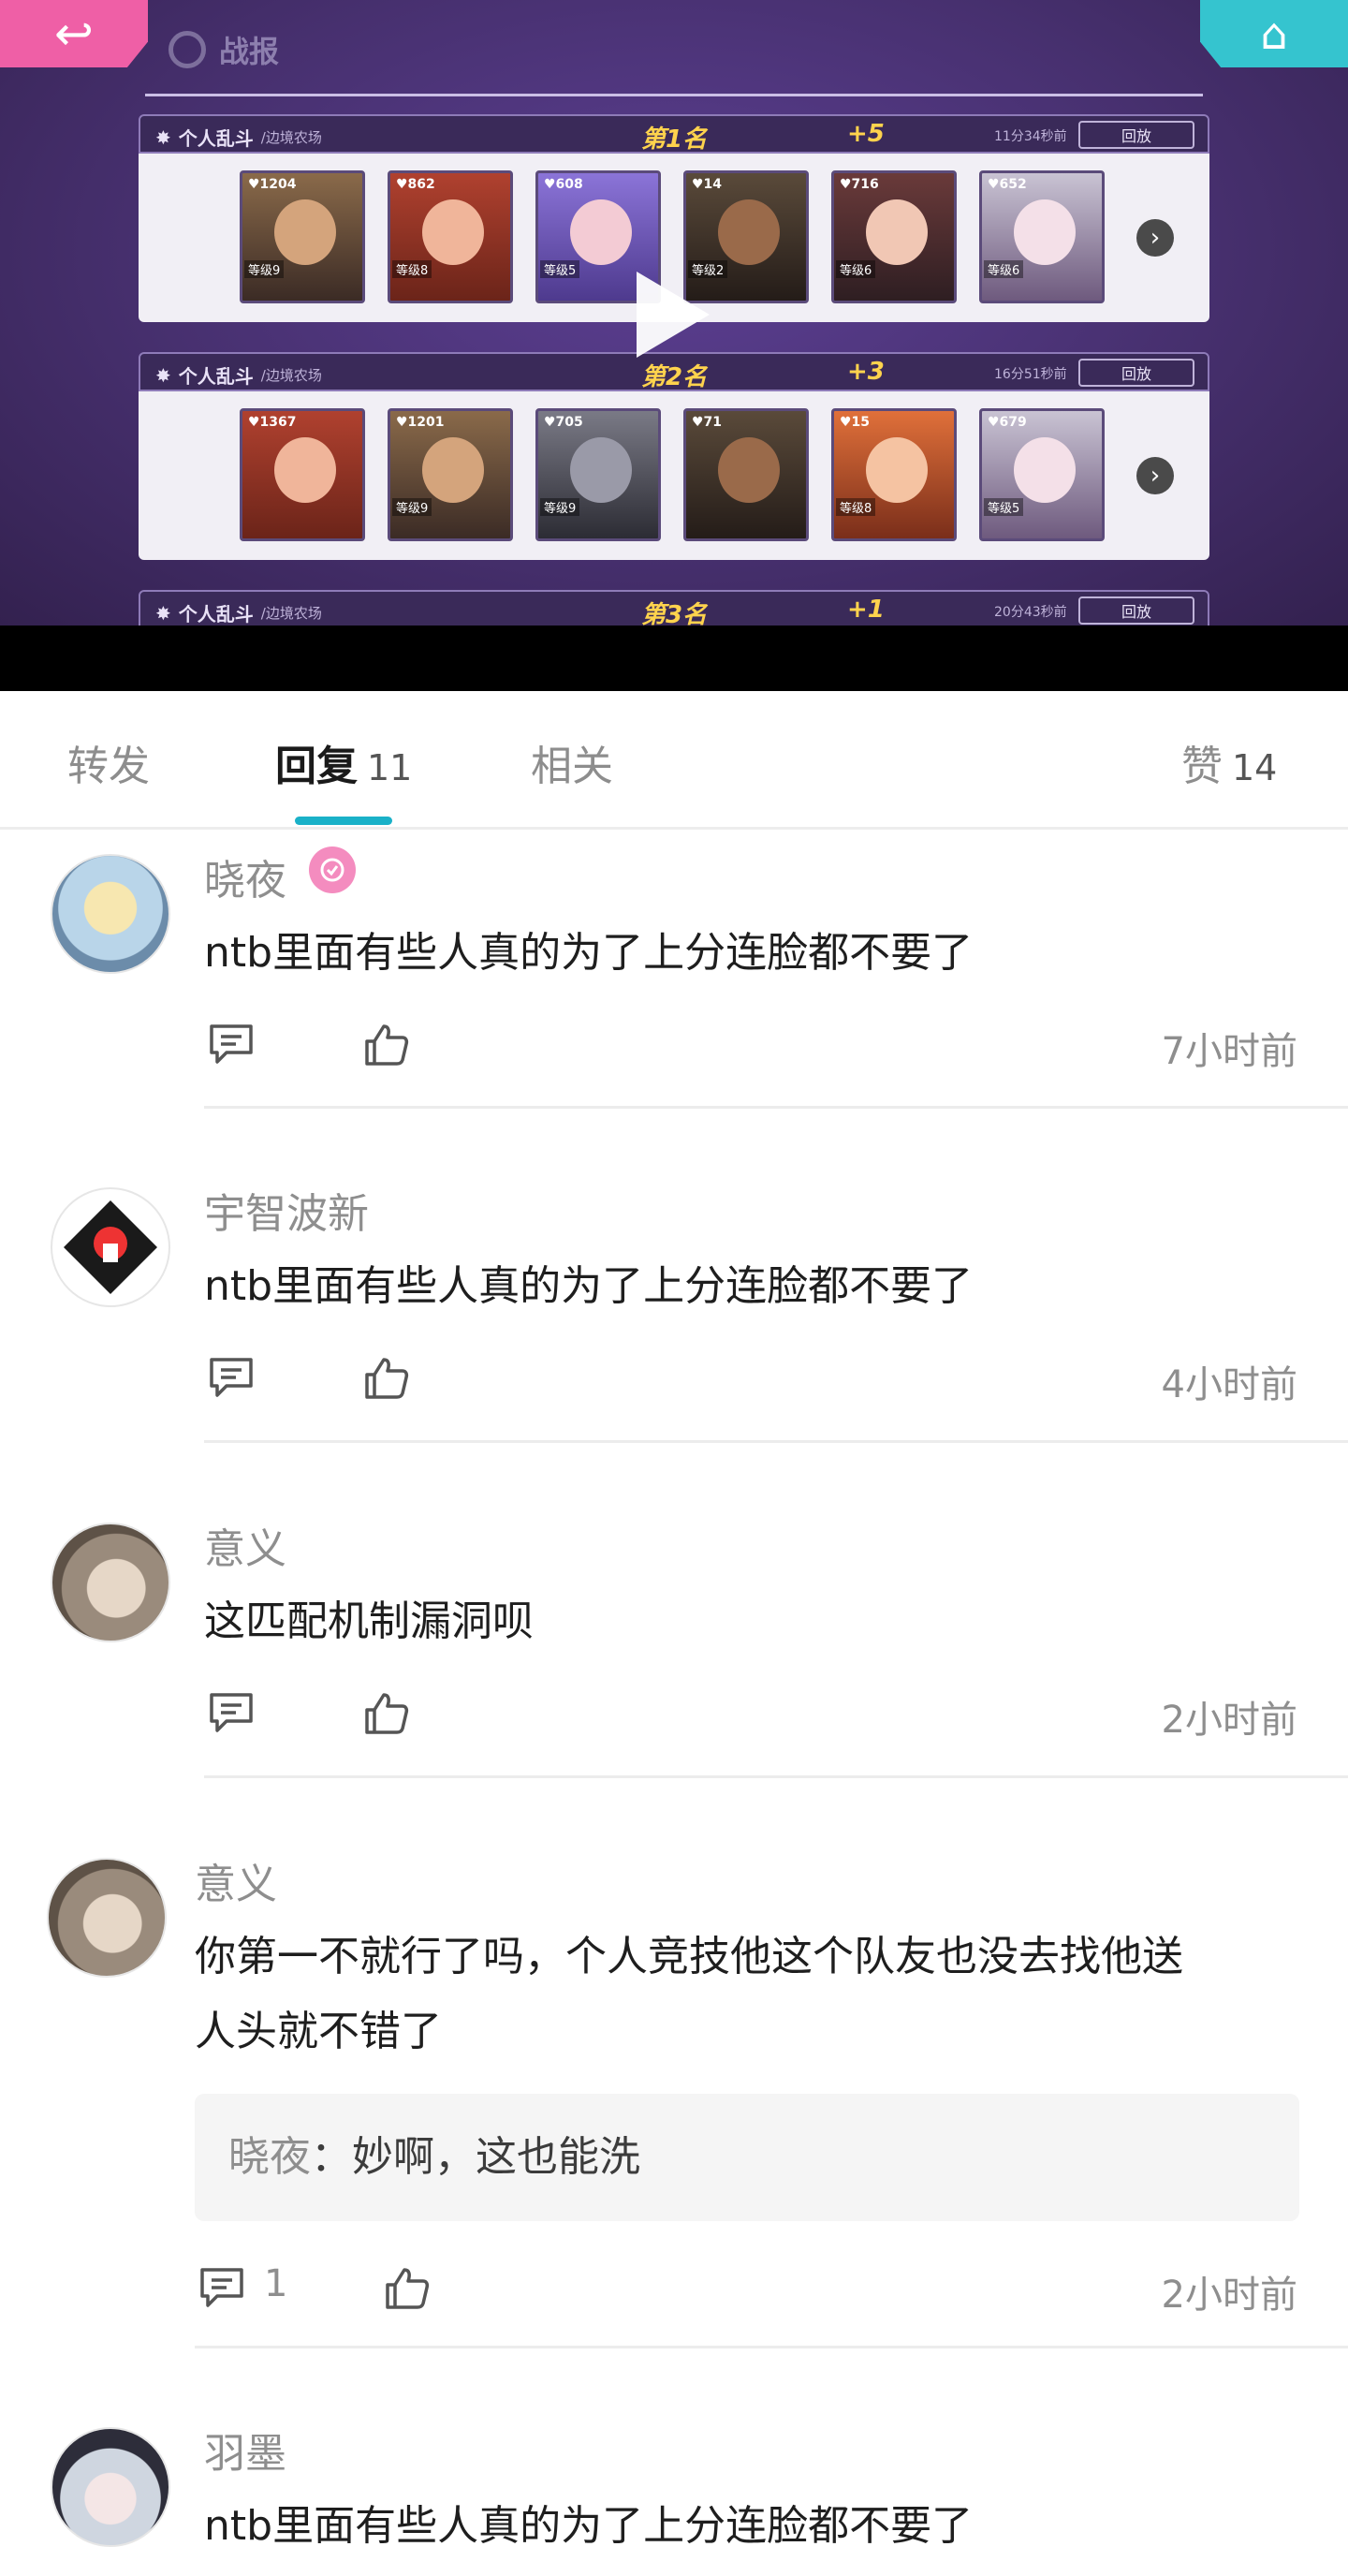  Describe the element at coordinates (589, 1286) in the screenshot. I see `comment-text: ntb里面有些人真的为了上分连脸都不要了` at that location.